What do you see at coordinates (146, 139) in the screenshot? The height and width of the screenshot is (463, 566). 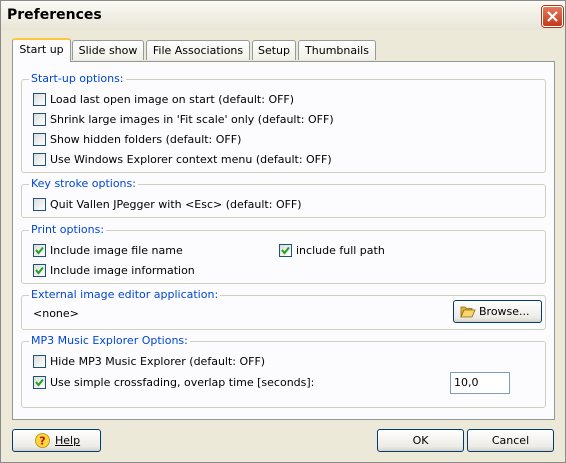 I see `checkbox-label: Show hidden folders (default: OFF)` at bounding box center [146, 139].